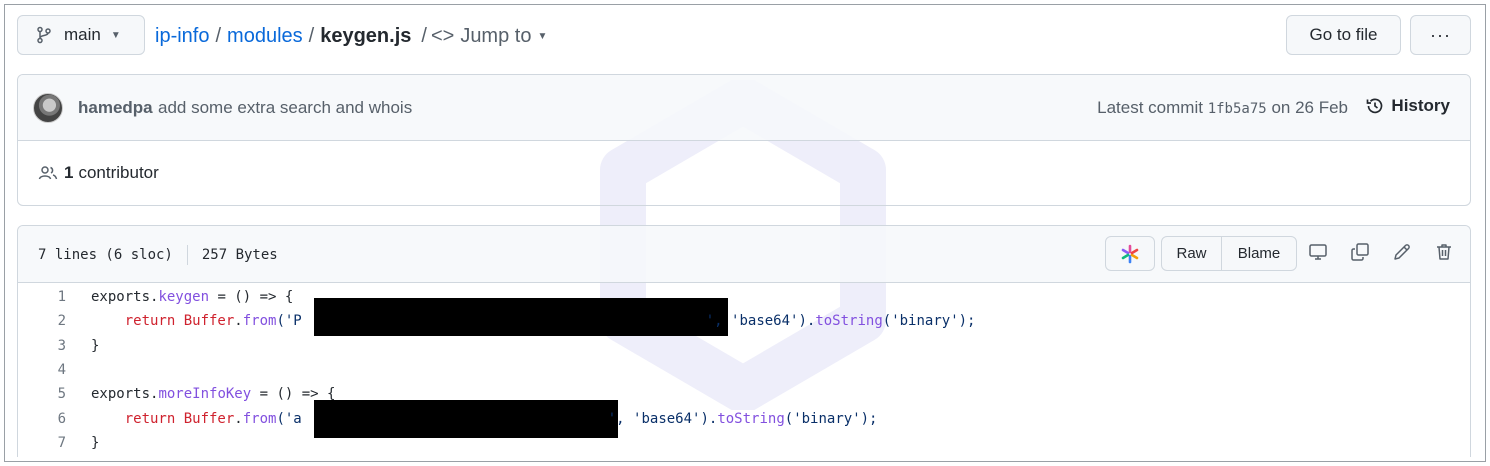 The image size is (1490, 466). What do you see at coordinates (192, 297) in the screenshot?
I see `code-text: exports.keygen = () => {` at bounding box center [192, 297].